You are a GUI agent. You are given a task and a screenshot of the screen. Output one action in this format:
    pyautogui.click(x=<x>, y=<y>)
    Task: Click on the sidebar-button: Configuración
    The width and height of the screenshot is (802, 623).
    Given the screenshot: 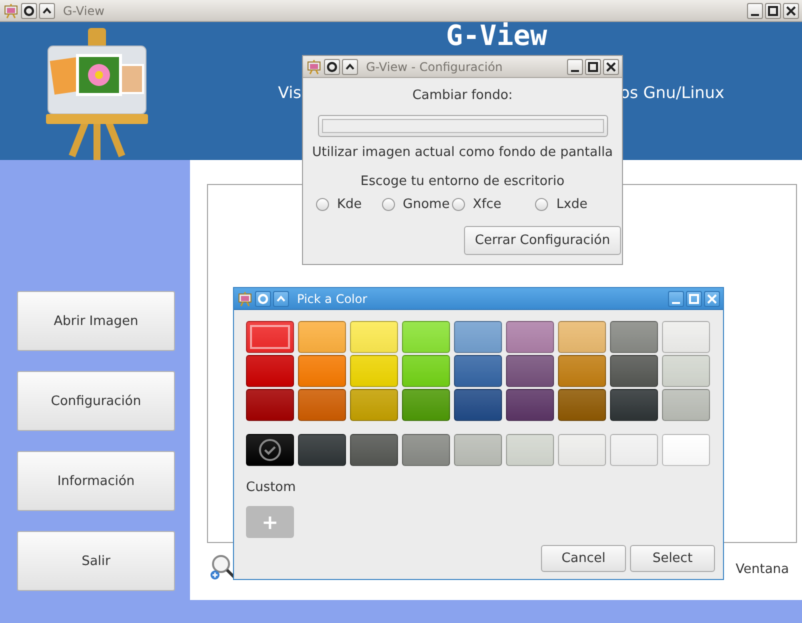 What is the action you would take?
    pyautogui.click(x=96, y=401)
    